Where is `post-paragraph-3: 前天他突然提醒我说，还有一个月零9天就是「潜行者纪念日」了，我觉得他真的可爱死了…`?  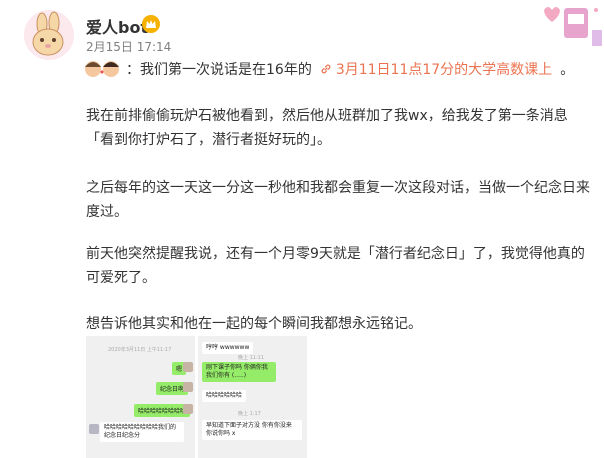 post-paragraph-3: 前天他突然提醒我说，还有一个月零9天就是「潜行者纪念日」了，我觉得他真的可爱死了… is located at coordinates (335, 266).